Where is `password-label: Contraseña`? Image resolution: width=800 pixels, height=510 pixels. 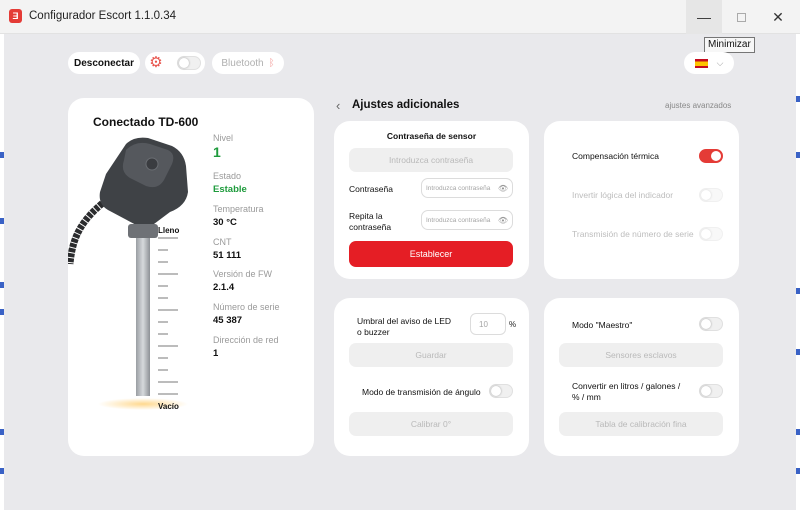 password-label: Contraseña is located at coordinates (371, 189).